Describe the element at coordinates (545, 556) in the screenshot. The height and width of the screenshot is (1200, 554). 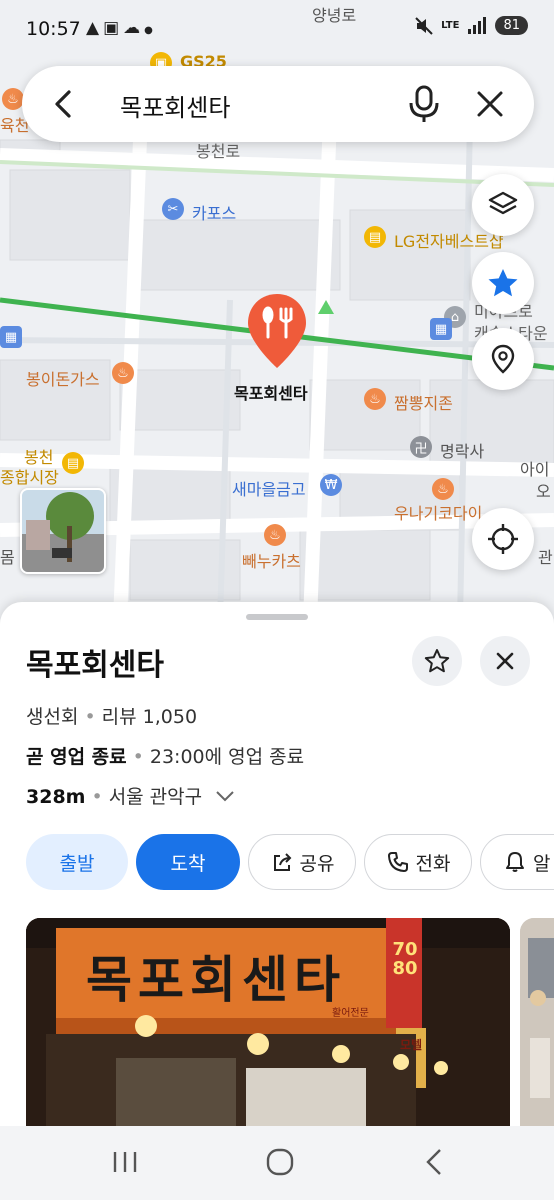
I see `map-poi-label: 관` at that location.